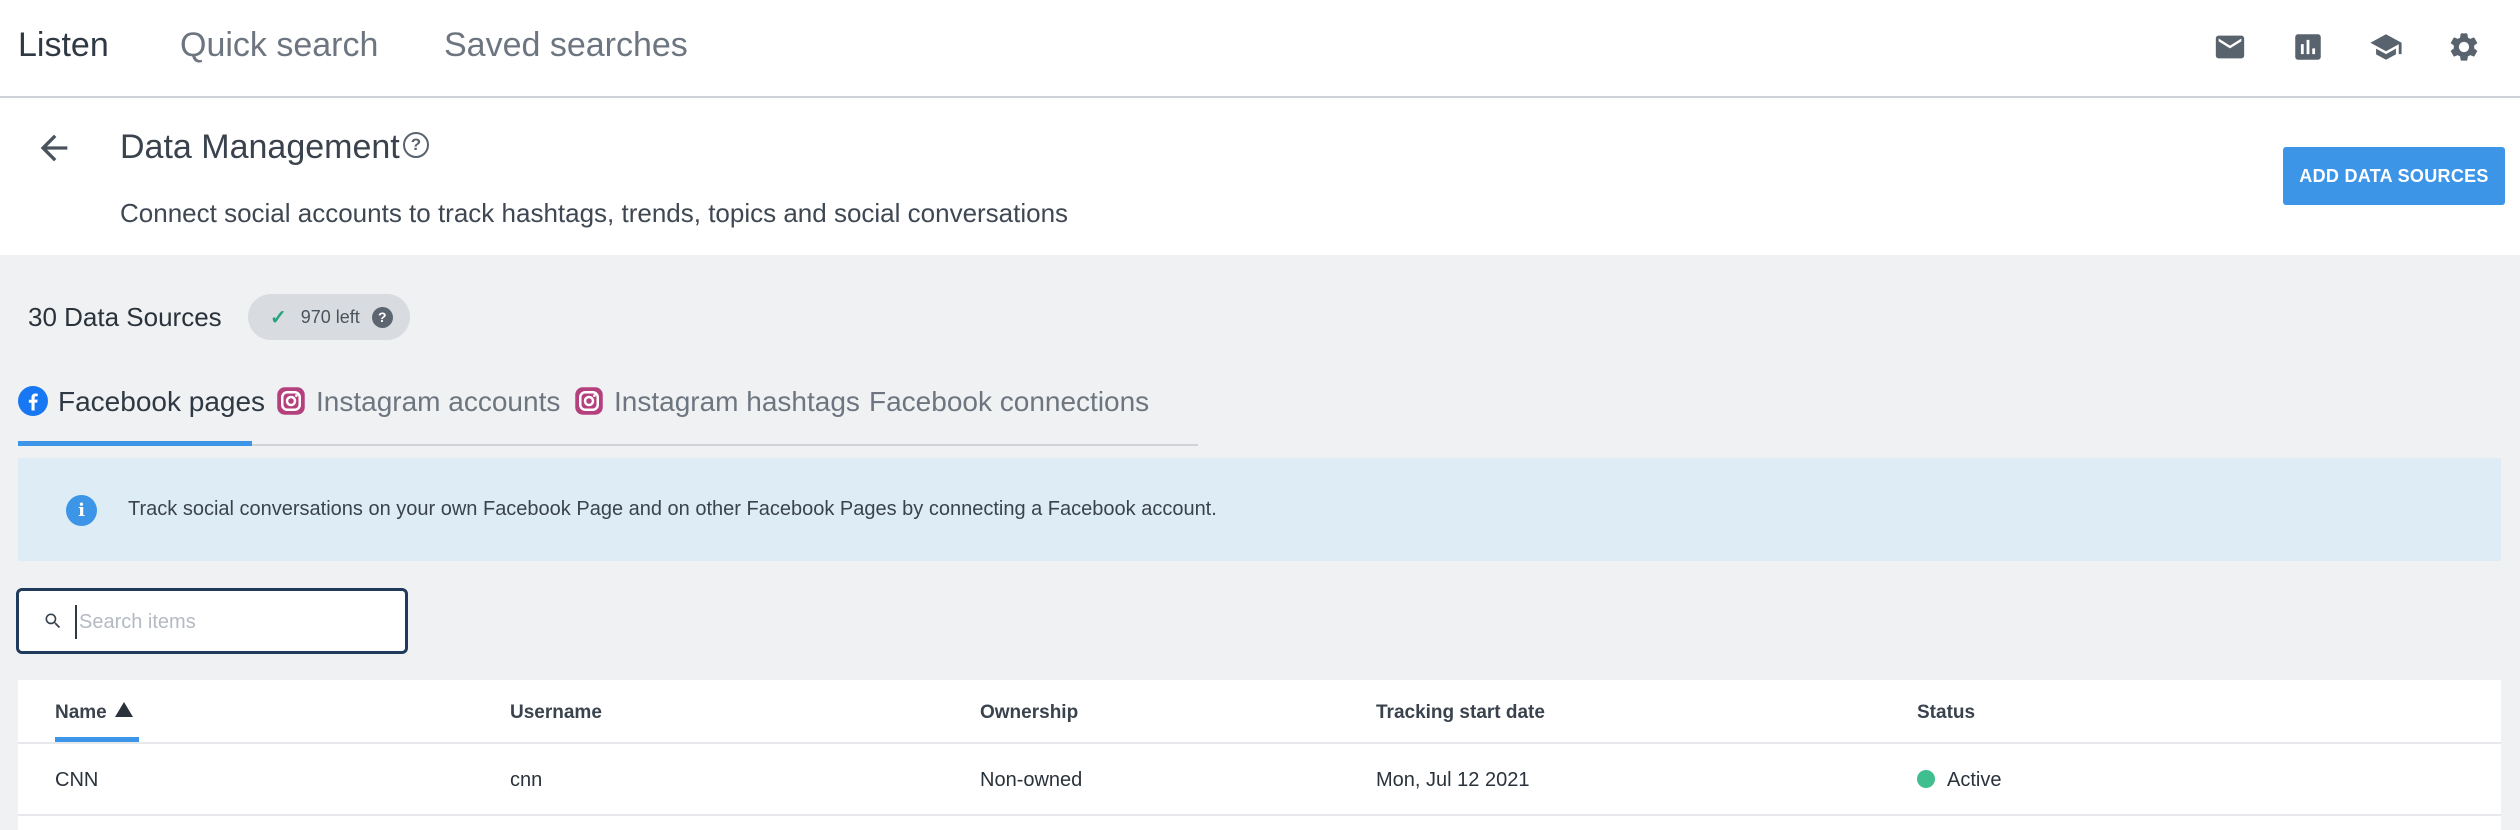  What do you see at coordinates (382, 317) in the screenshot?
I see `quota-help-icon: ?` at bounding box center [382, 317].